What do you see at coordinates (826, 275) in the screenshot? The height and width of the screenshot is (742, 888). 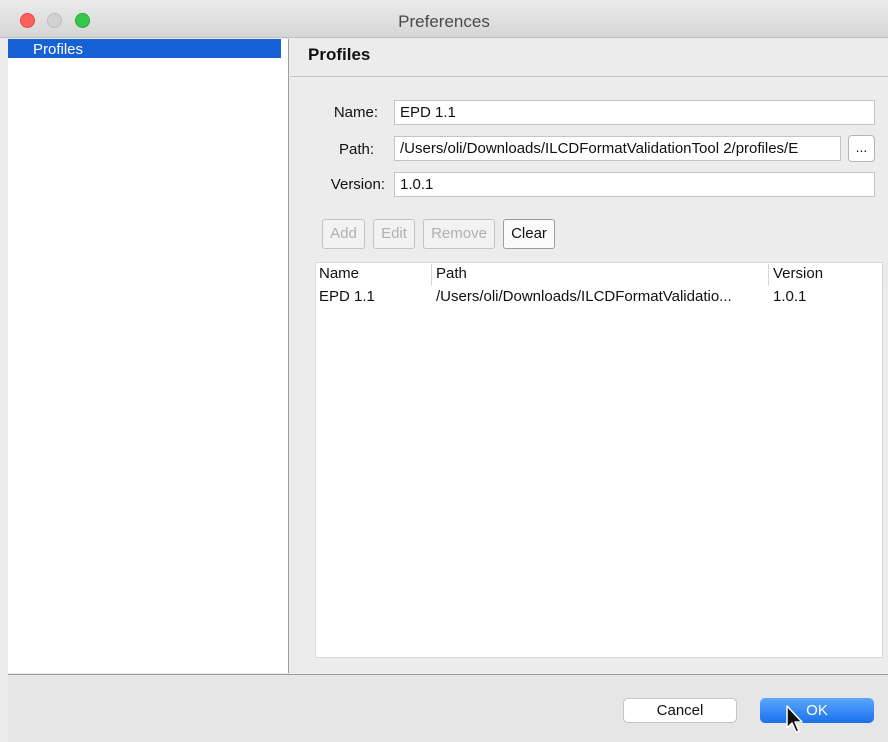 I see `column-header-version: Version` at bounding box center [826, 275].